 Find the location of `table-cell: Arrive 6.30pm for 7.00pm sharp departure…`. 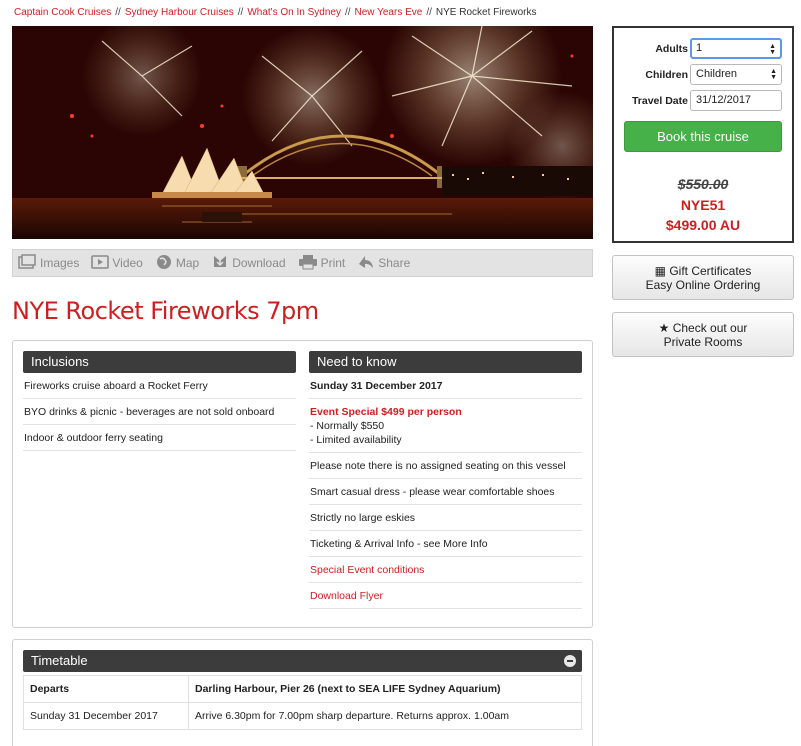

table-cell: Arrive 6.30pm for 7.00pm sharp departure… is located at coordinates (385, 716).